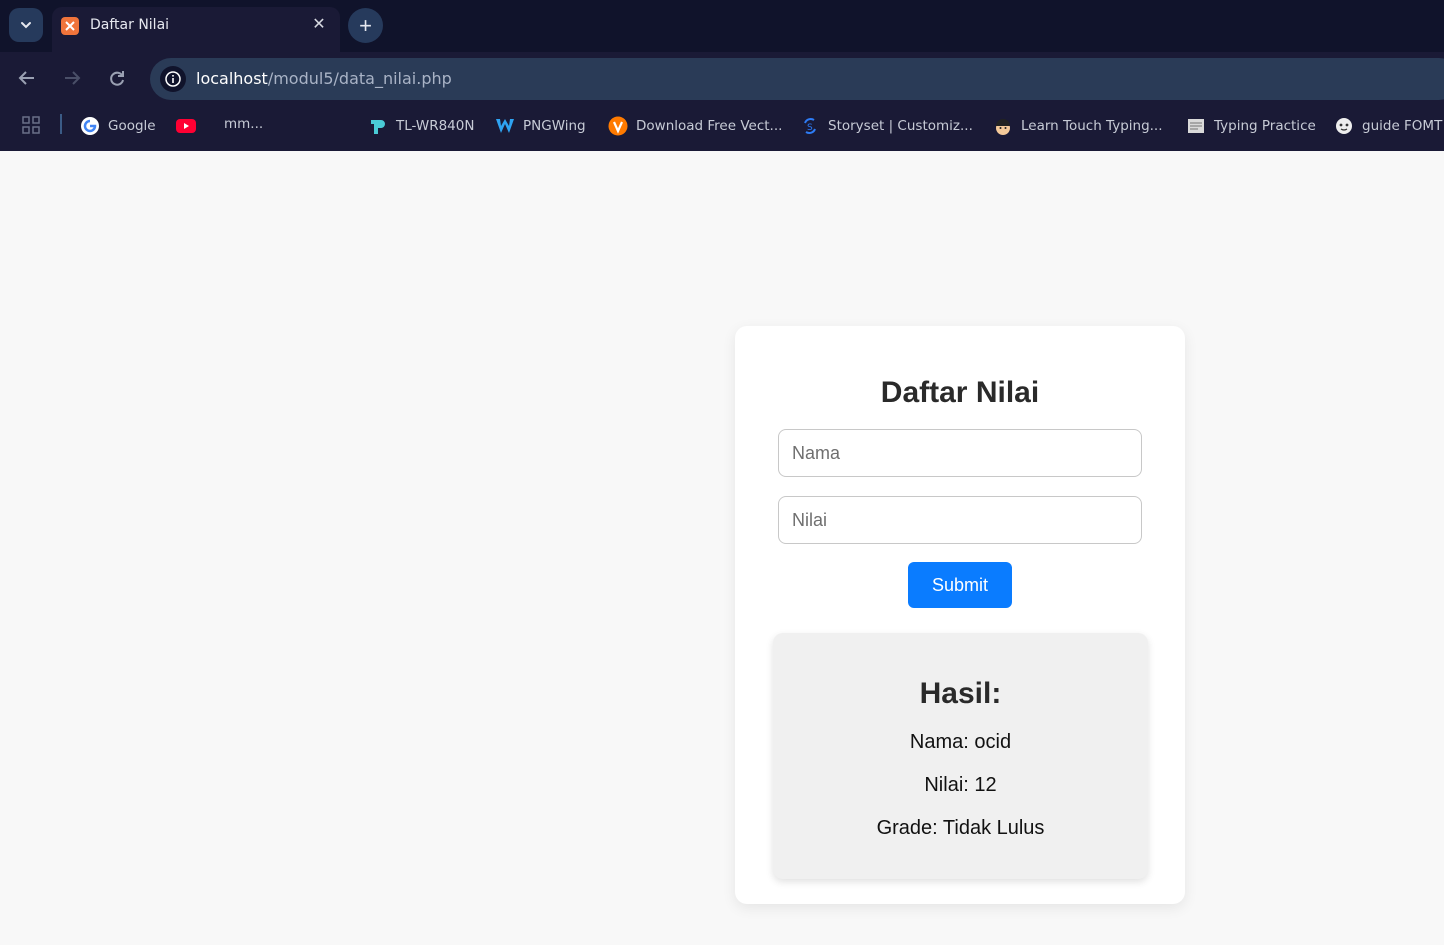 This screenshot has height=945, width=1444. I want to click on bookmark-label: PNGWing, so click(554, 126).